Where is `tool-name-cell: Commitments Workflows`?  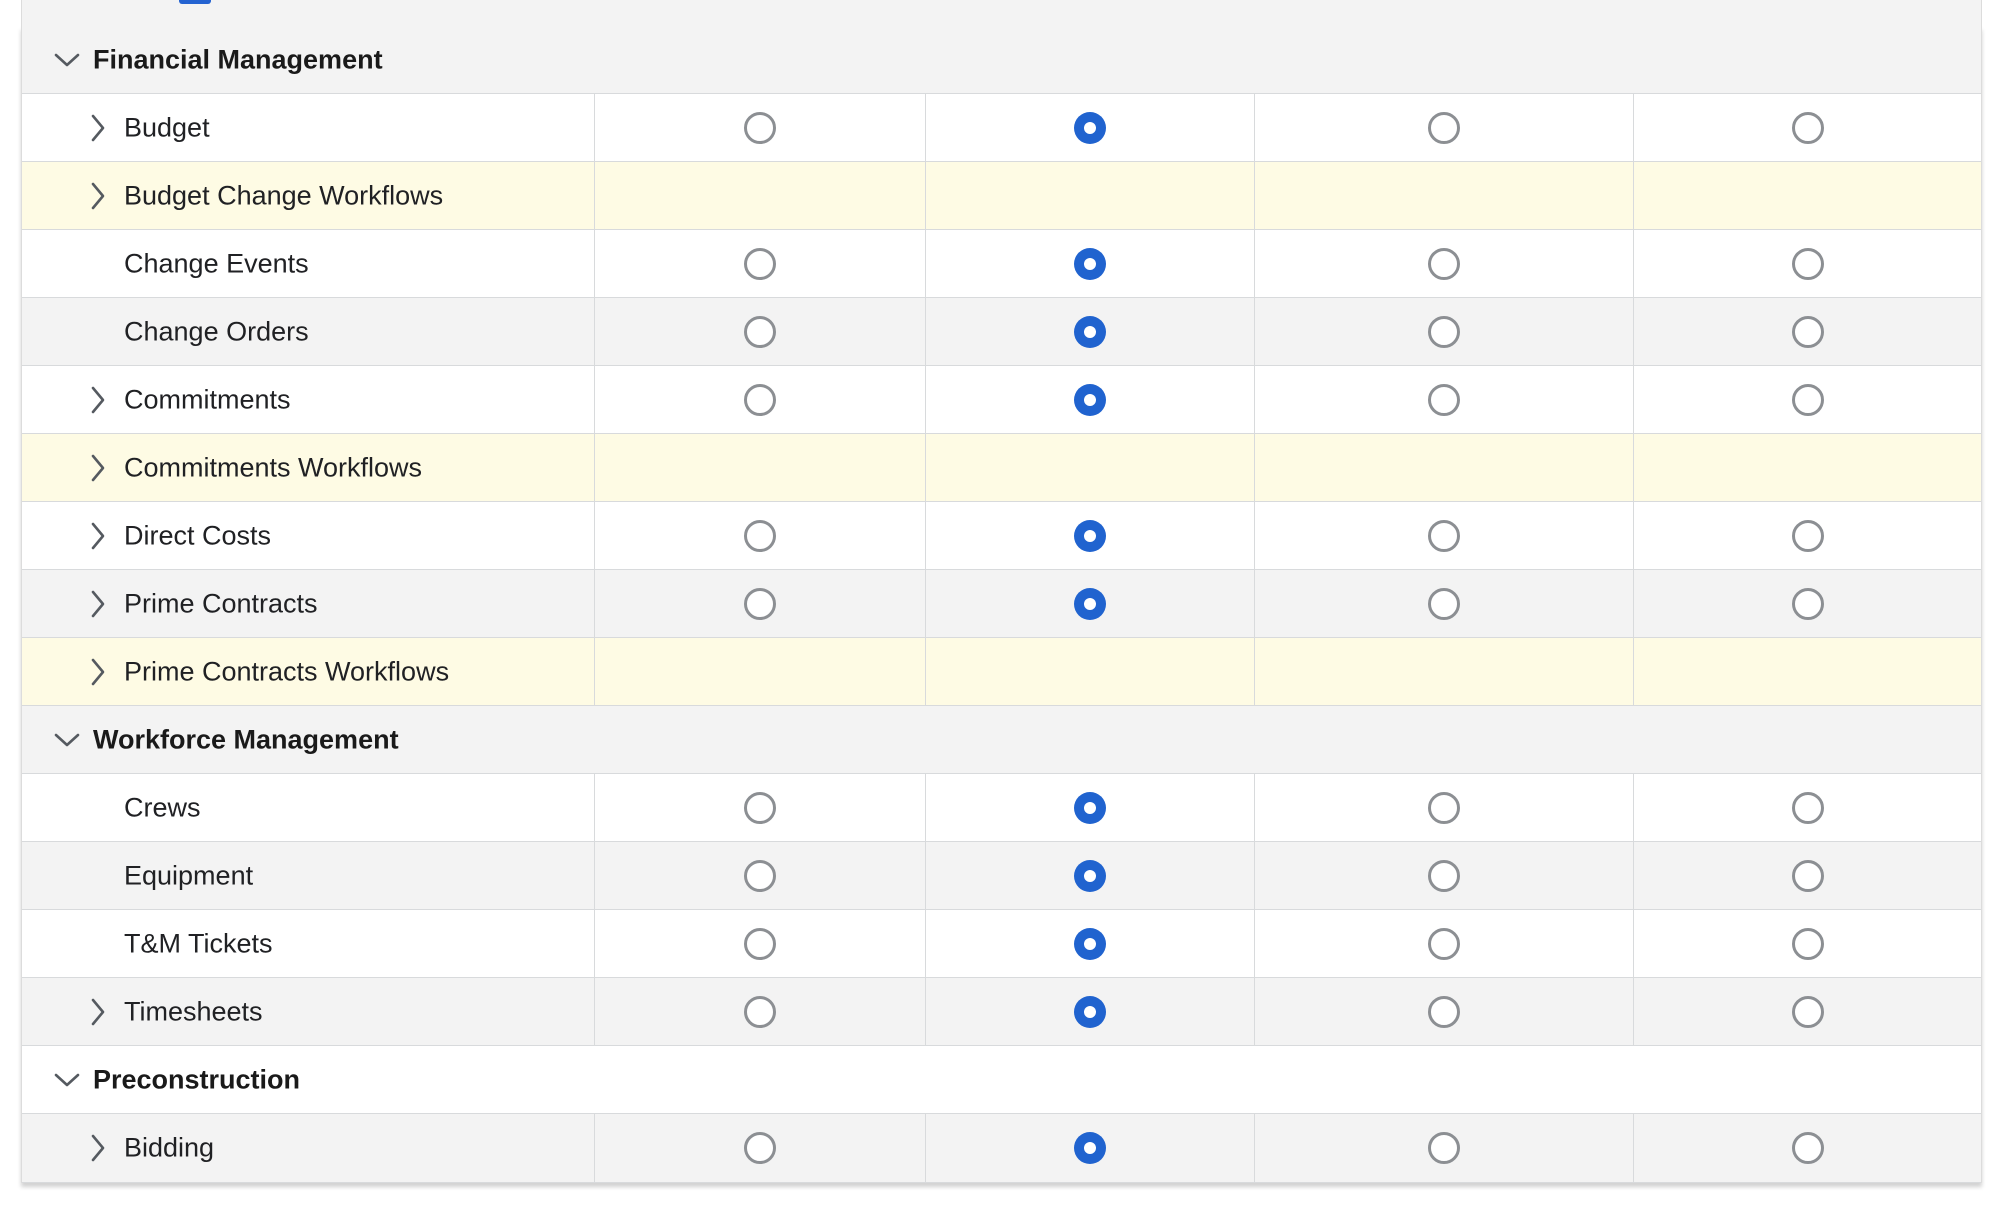
tool-name-cell: Commitments Workflows is located at coordinates (308, 467).